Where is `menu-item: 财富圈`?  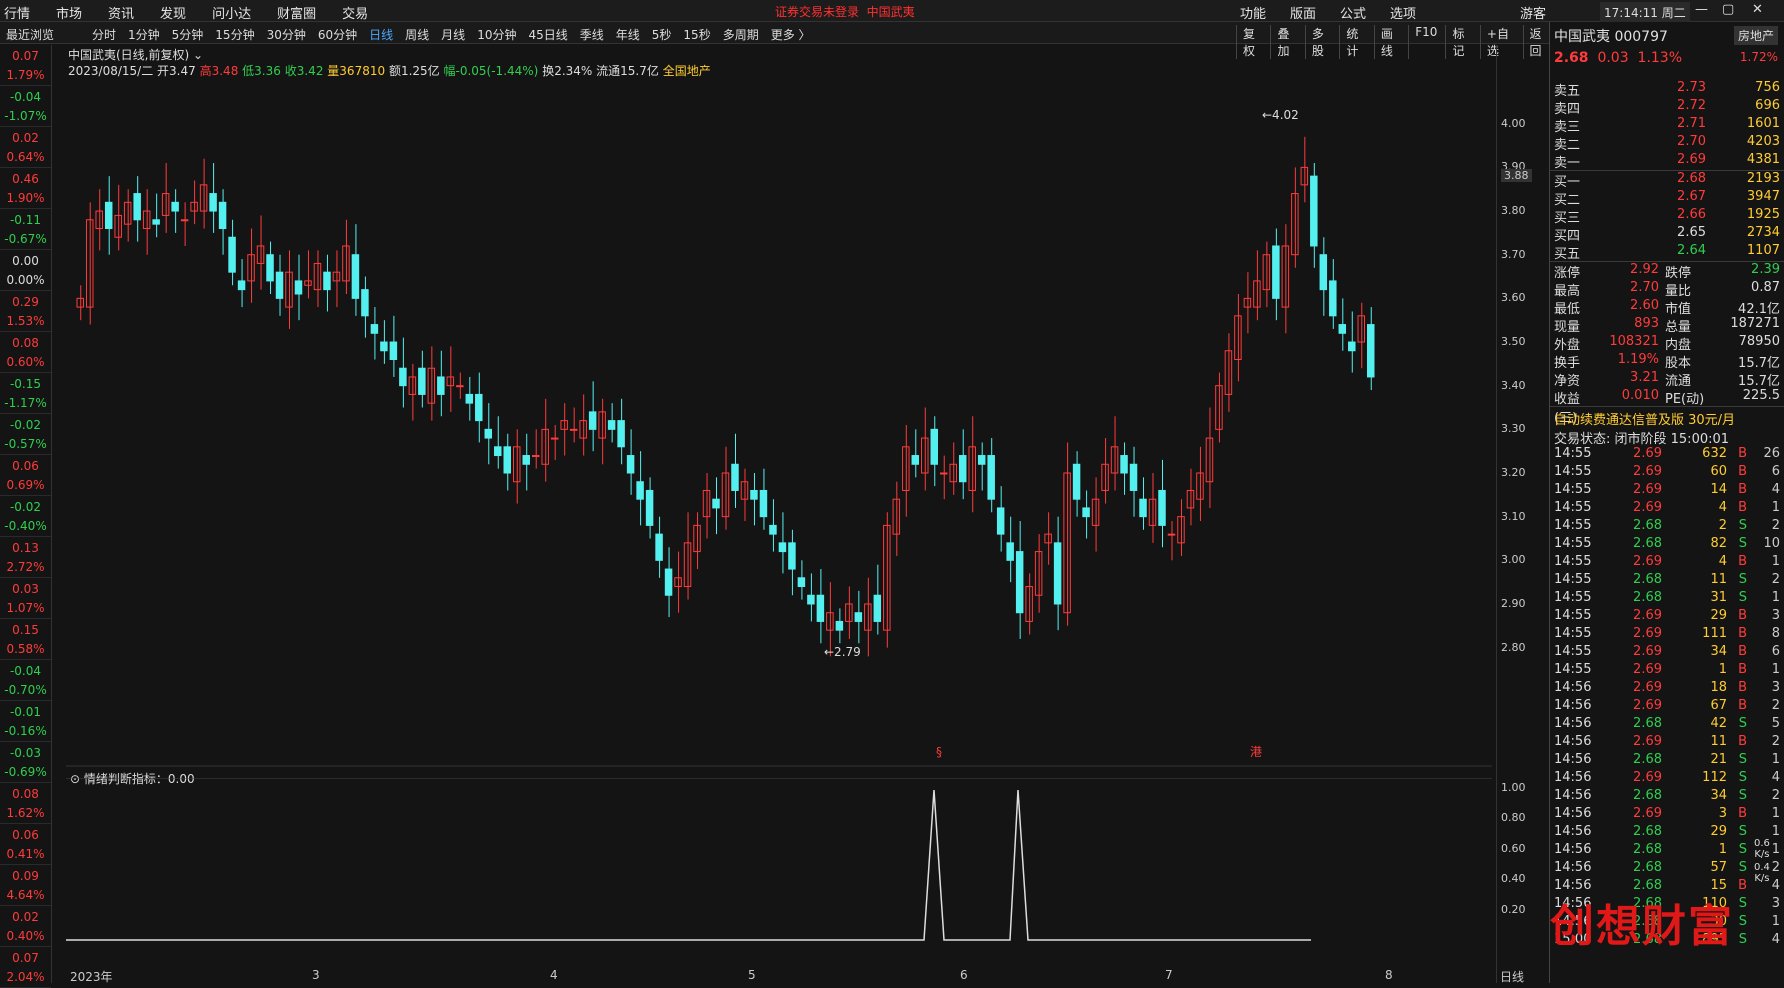
menu-item: 财富圈 is located at coordinates (296, 12).